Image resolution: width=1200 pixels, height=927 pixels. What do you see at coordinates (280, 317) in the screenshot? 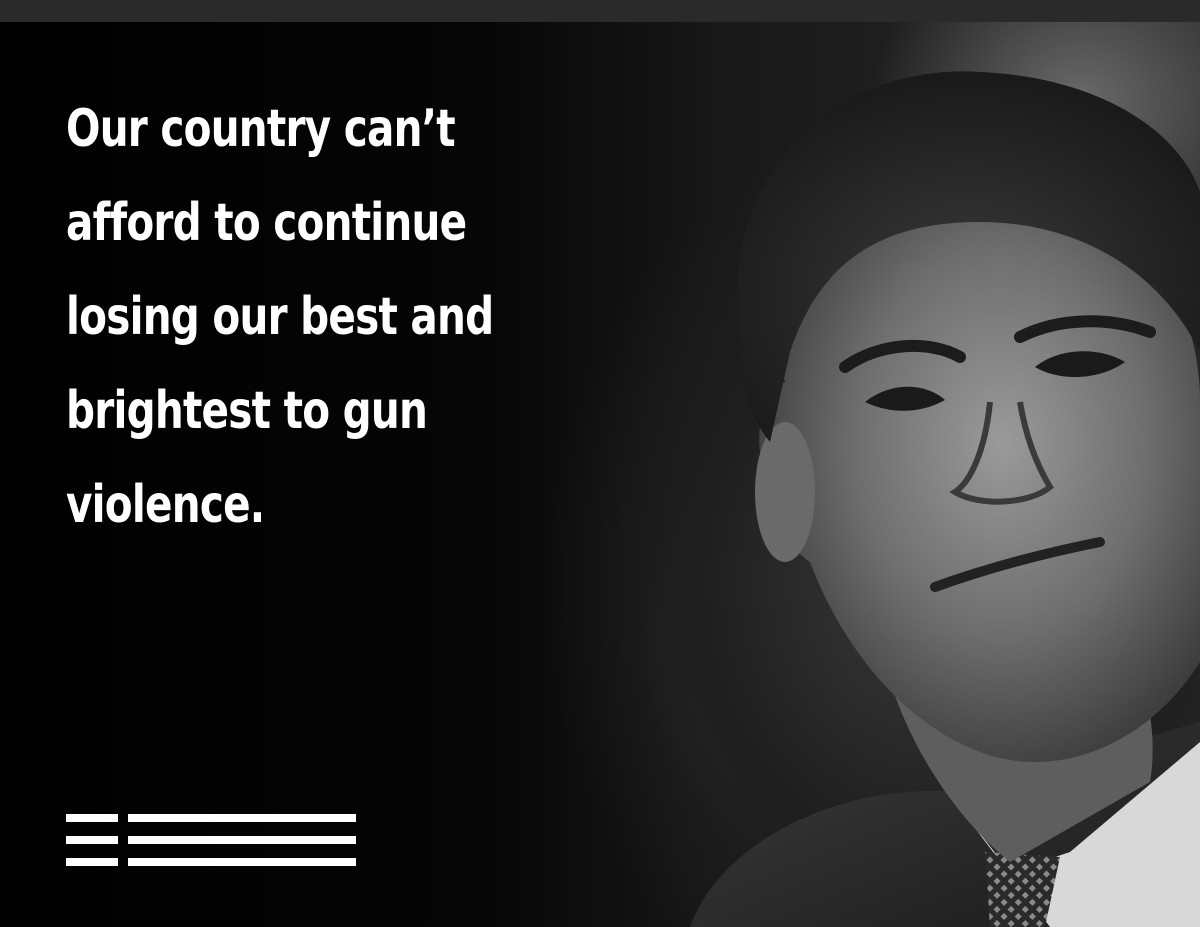
I see `quote-line: losing our best and` at bounding box center [280, 317].